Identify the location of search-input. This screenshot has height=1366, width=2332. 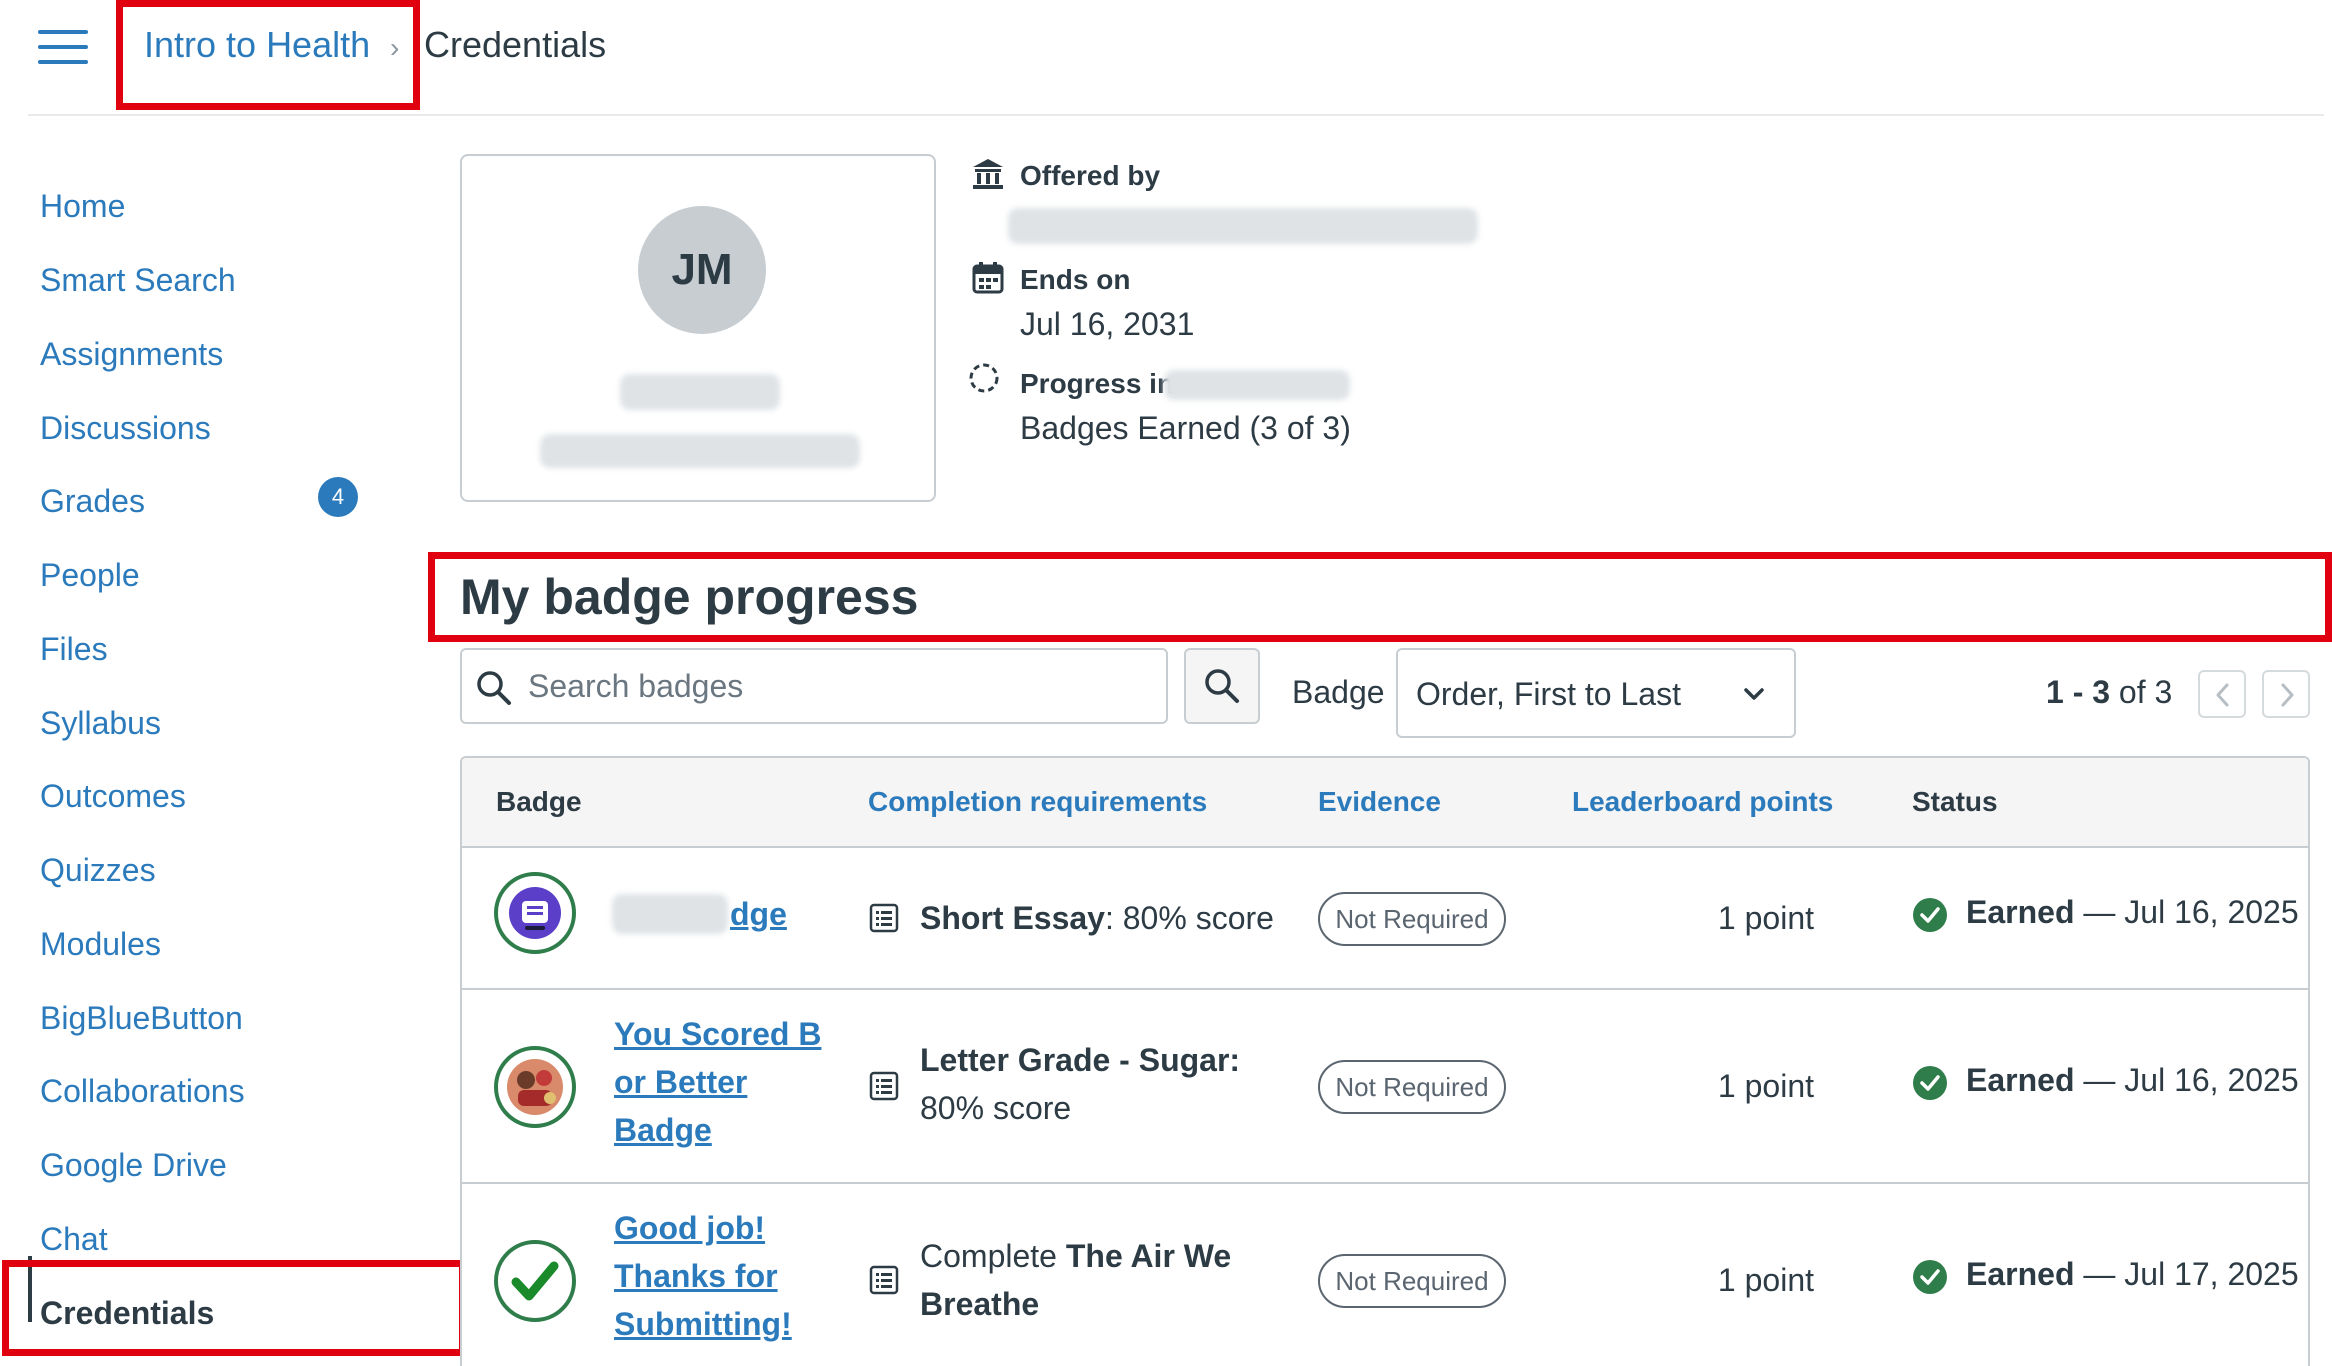
(838, 686).